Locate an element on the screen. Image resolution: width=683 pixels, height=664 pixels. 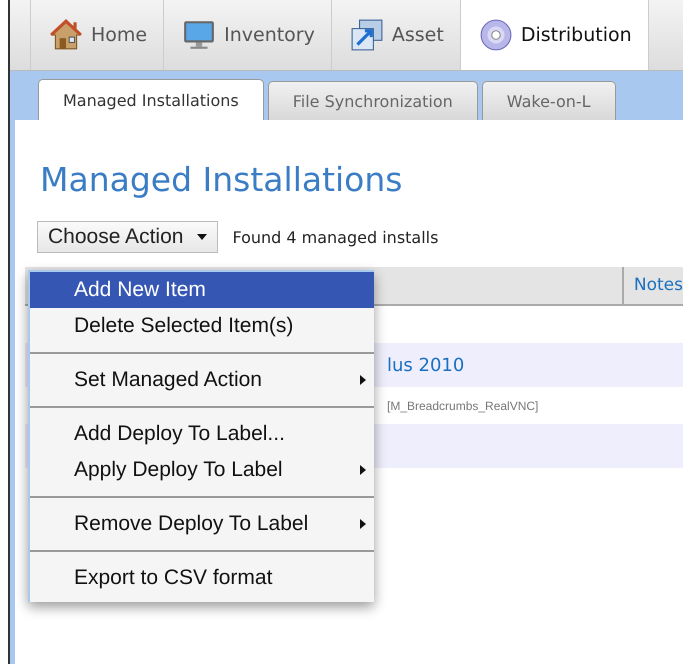
choose-action-dropdown: Choose Action is located at coordinates (127, 237).